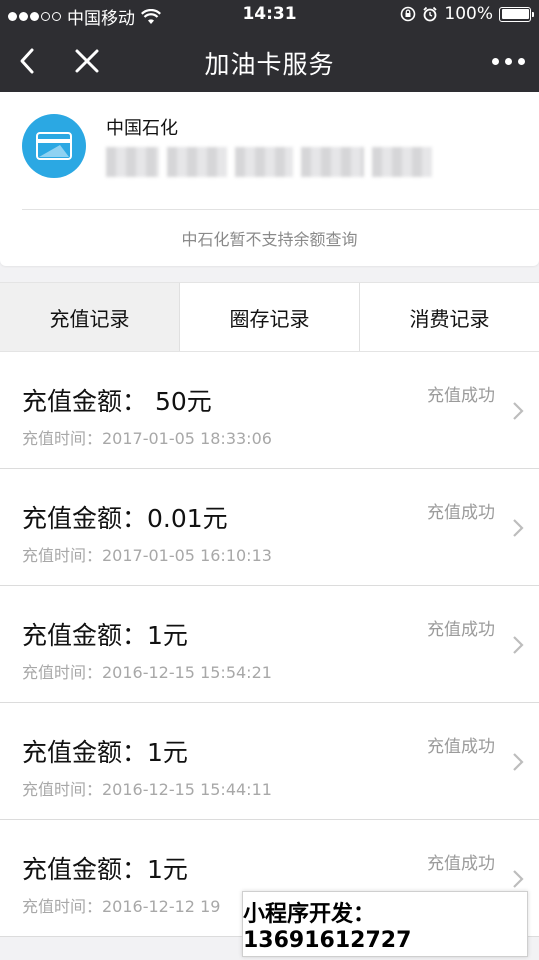  Describe the element at coordinates (408, 14) in the screenshot. I see `rotation-lock-icon` at that location.